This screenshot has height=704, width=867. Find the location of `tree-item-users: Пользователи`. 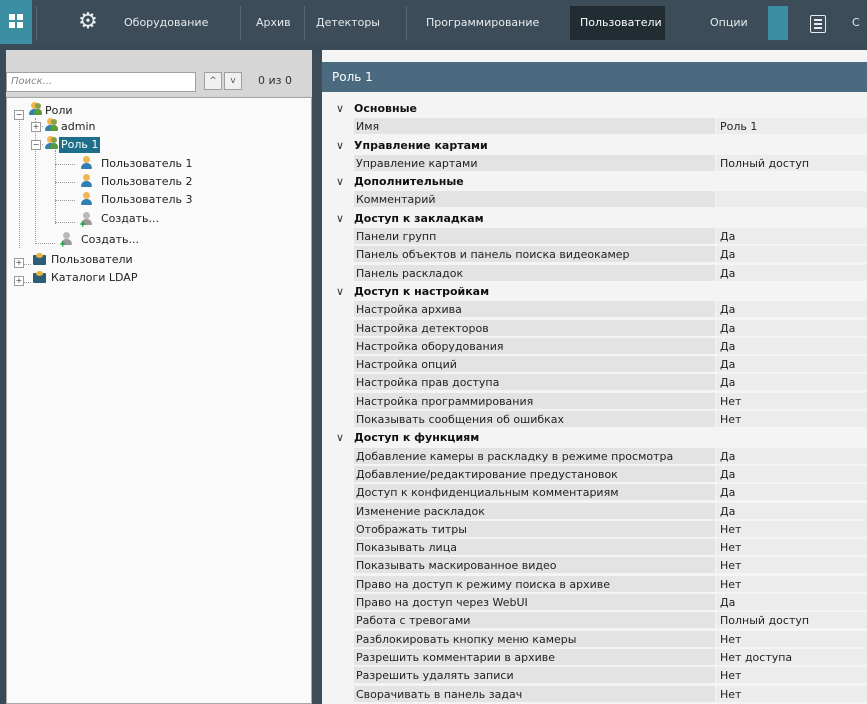

tree-item-users: Пользователи is located at coordinates (92, 260).